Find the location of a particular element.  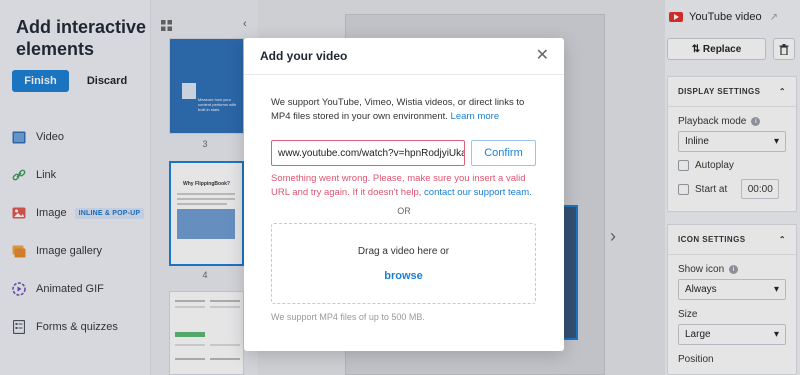

drop-zone-text: Drag a video here or is located at coordinates (403, 251).